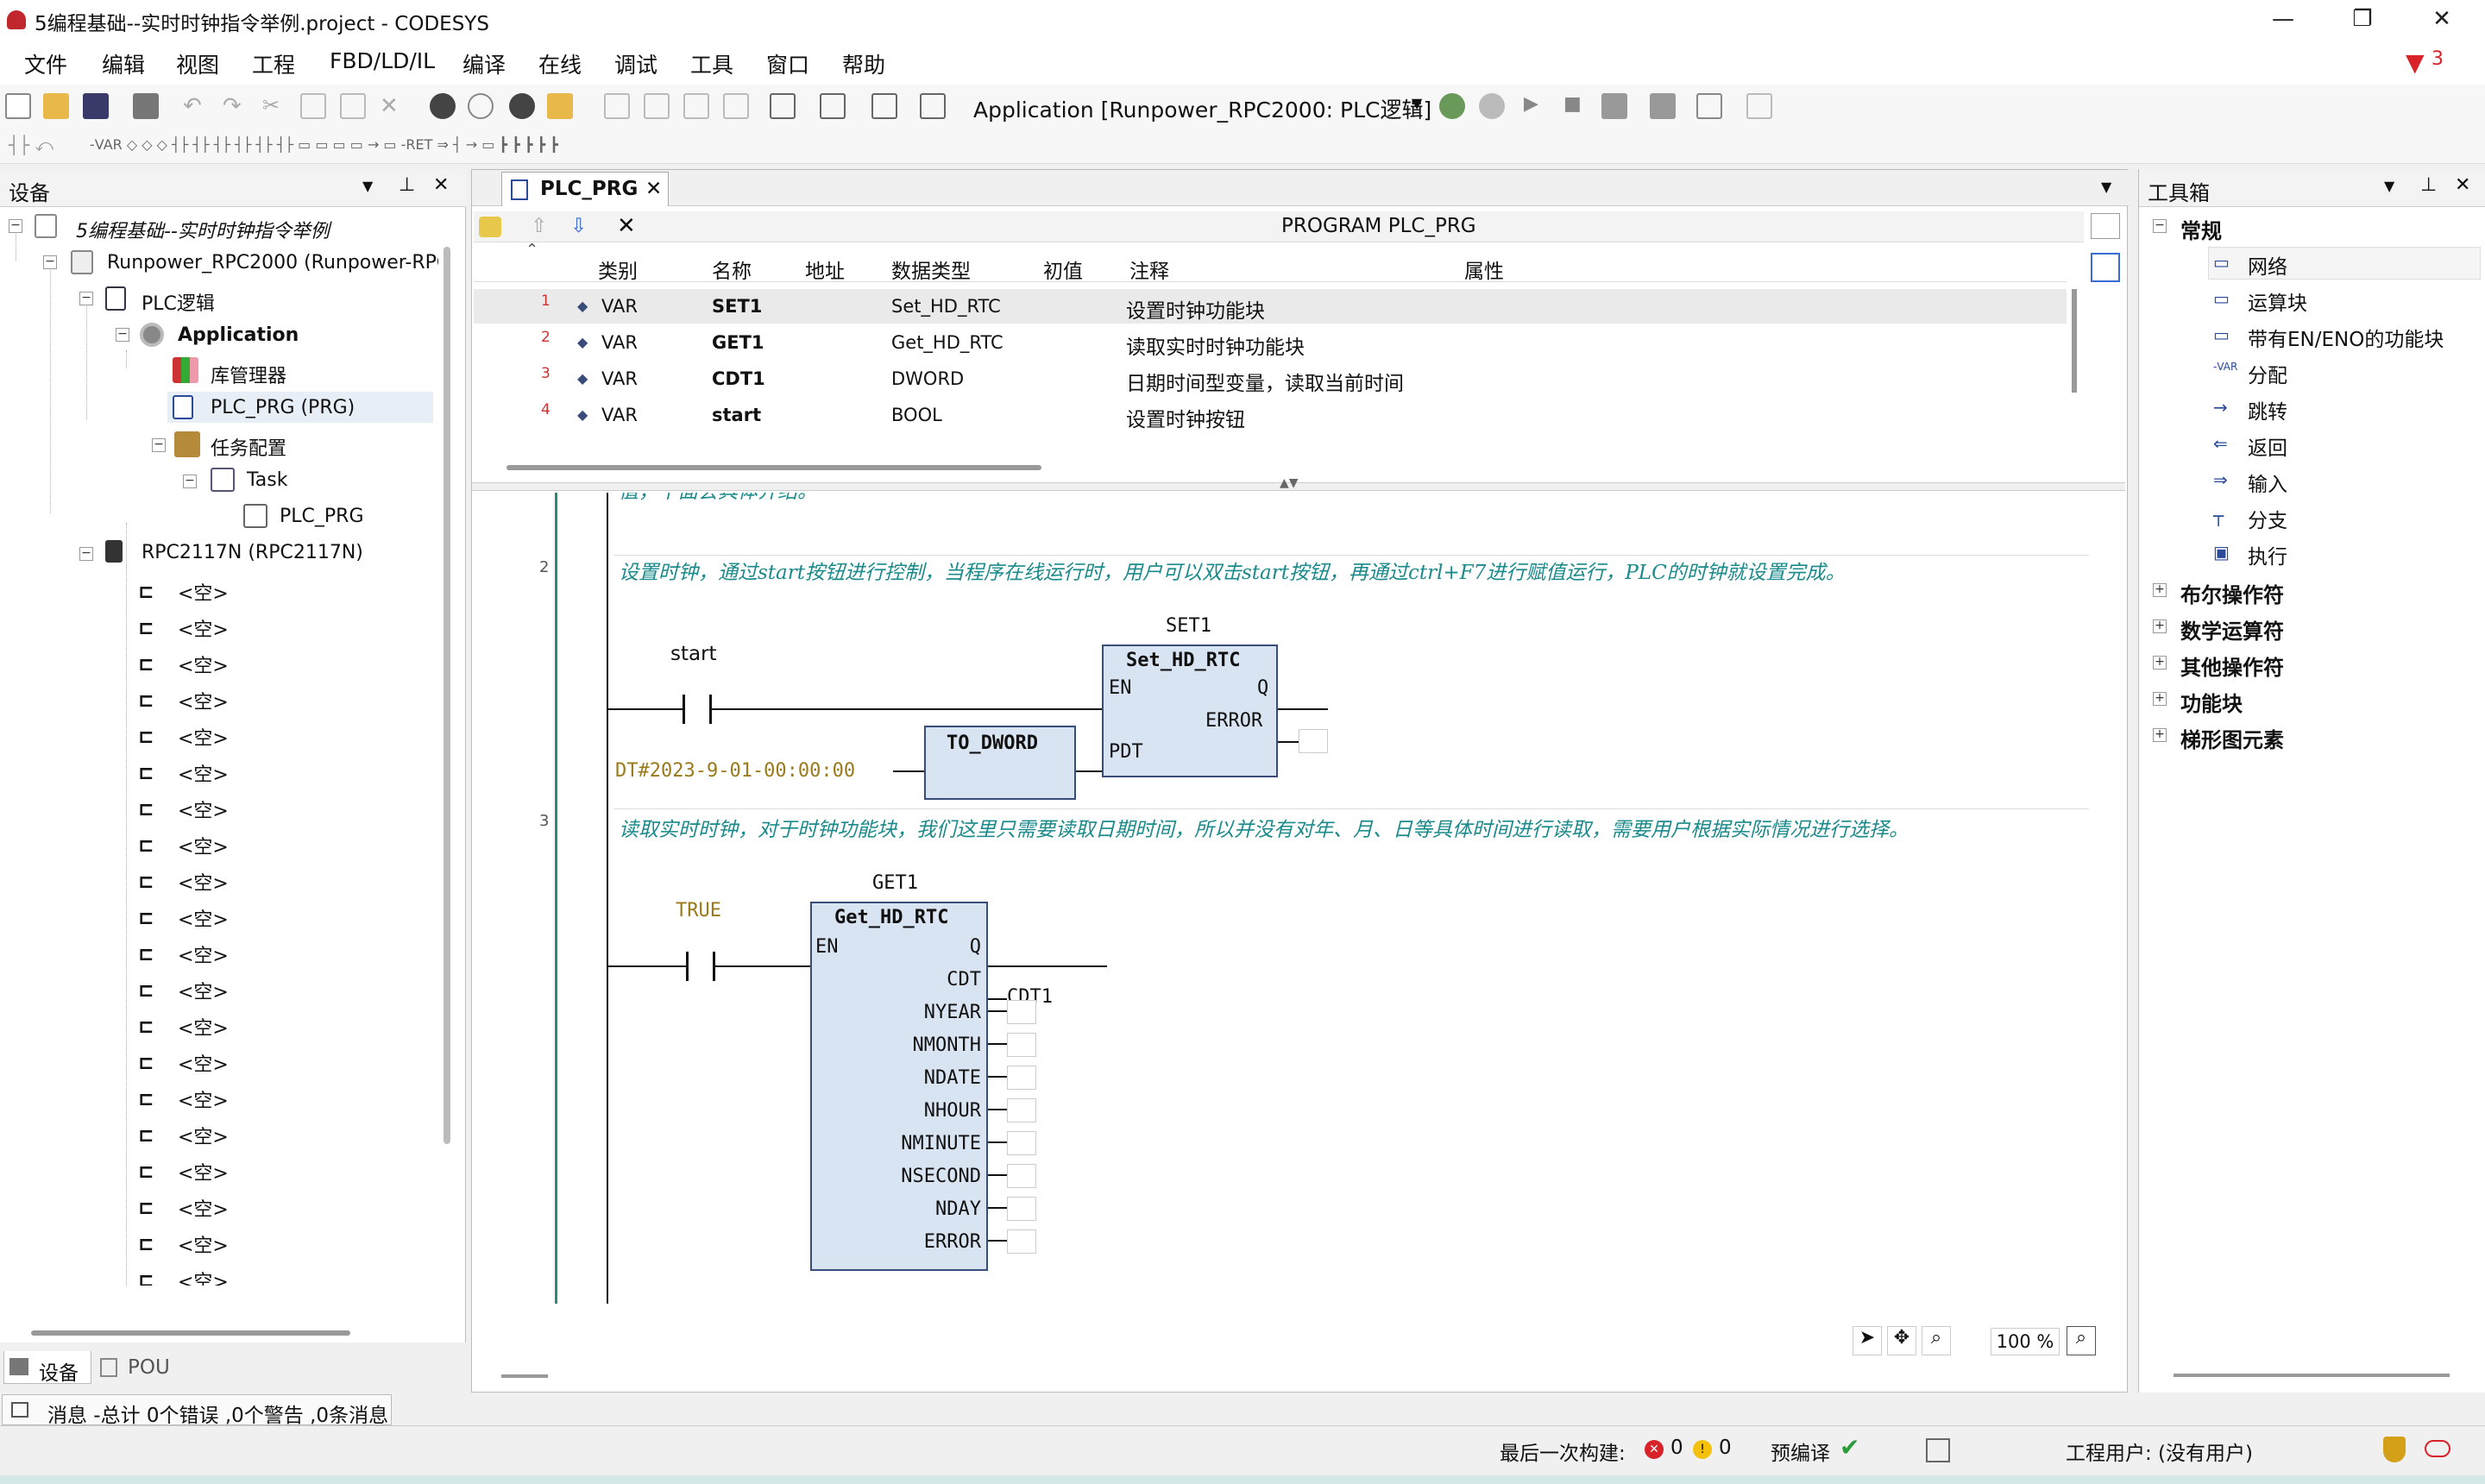 The width and height of the screenshot is (2485, 1484). I want to click on toolbox-item: 分配, so click(2267, 373).